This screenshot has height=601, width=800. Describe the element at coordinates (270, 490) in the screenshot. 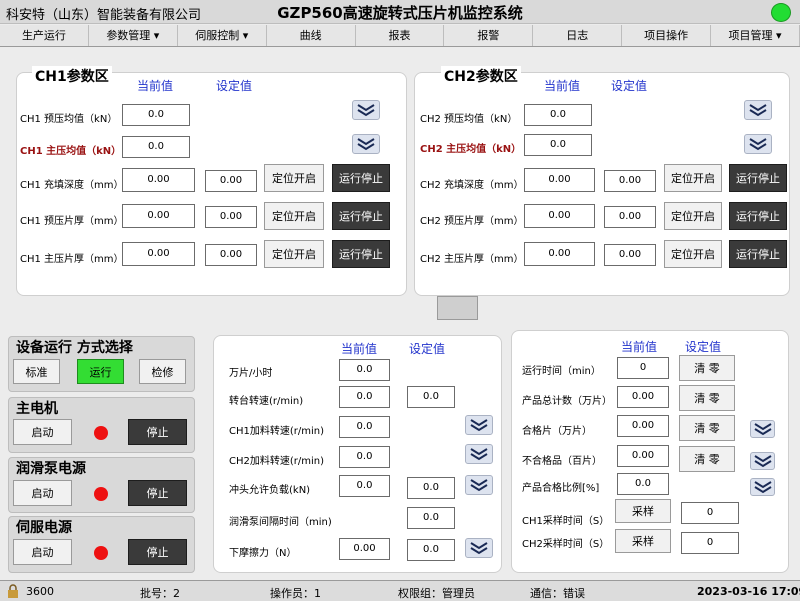

I see `mid-punch-load-label: 冲头允许负载(kN)` at that location.